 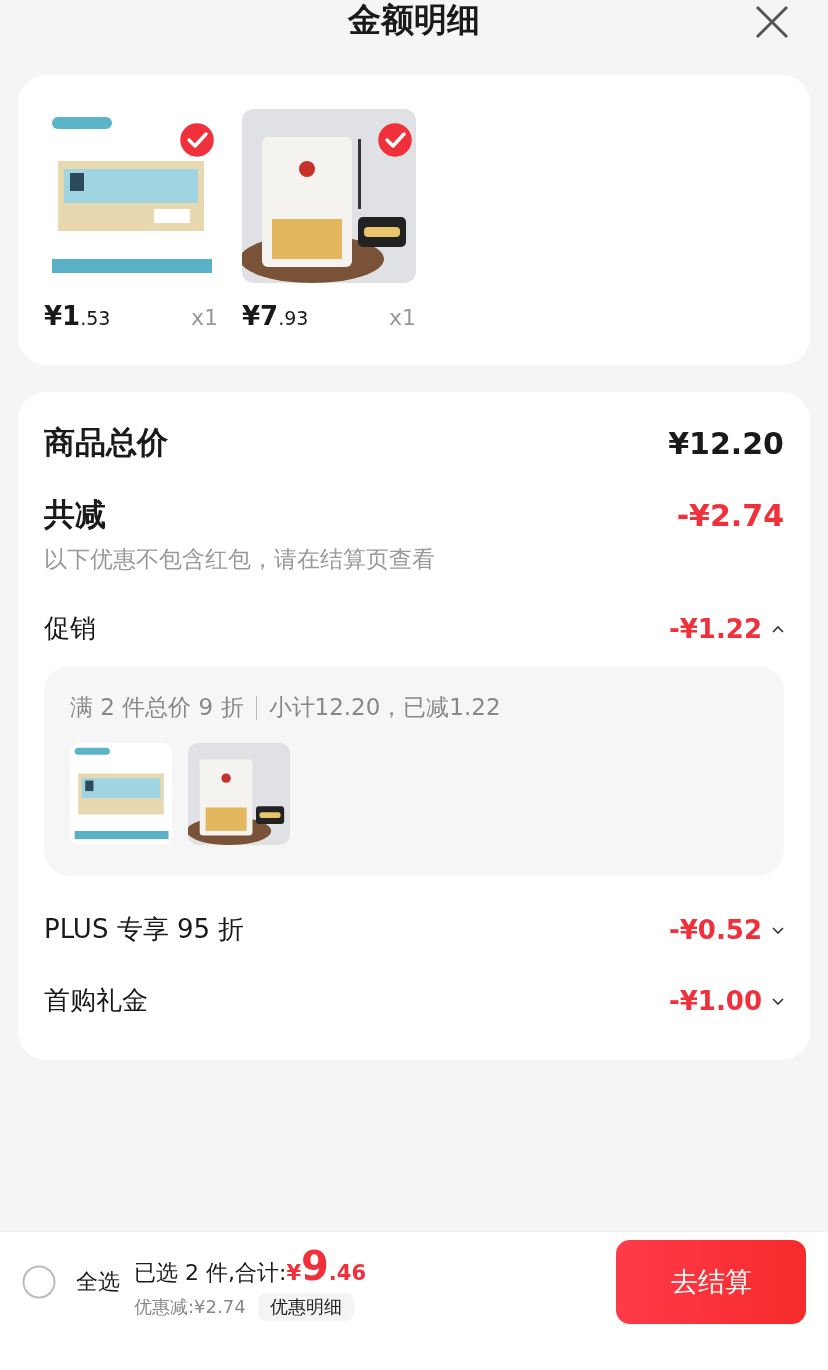 What do you see at coordinates (240, 559) in the screenshot?
I see `discount-note: 以下优惠不包含红包，请在结算页查看` at bounding box center [240, 559].